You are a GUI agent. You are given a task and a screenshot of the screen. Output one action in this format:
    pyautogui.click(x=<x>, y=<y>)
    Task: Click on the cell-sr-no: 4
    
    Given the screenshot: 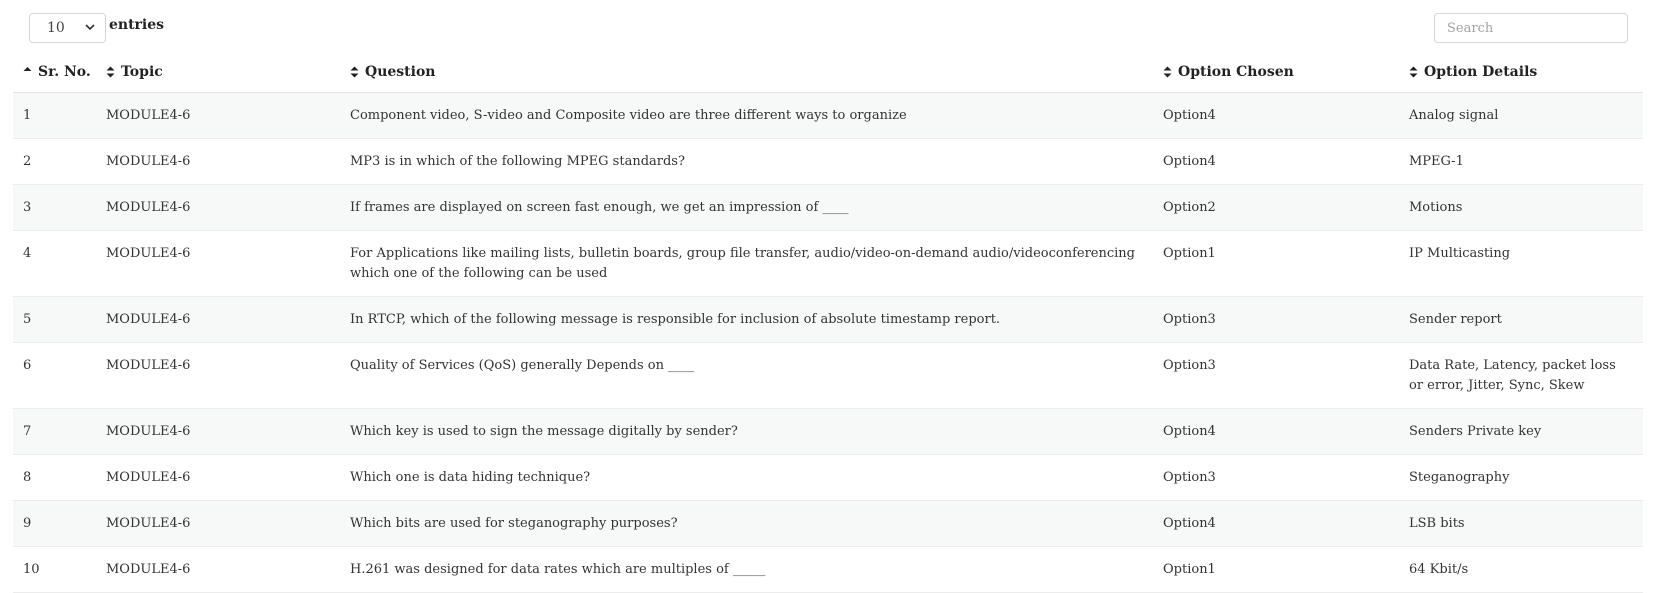 What is the action you would take?
    pyautogui.click(x=59, y=263)
    